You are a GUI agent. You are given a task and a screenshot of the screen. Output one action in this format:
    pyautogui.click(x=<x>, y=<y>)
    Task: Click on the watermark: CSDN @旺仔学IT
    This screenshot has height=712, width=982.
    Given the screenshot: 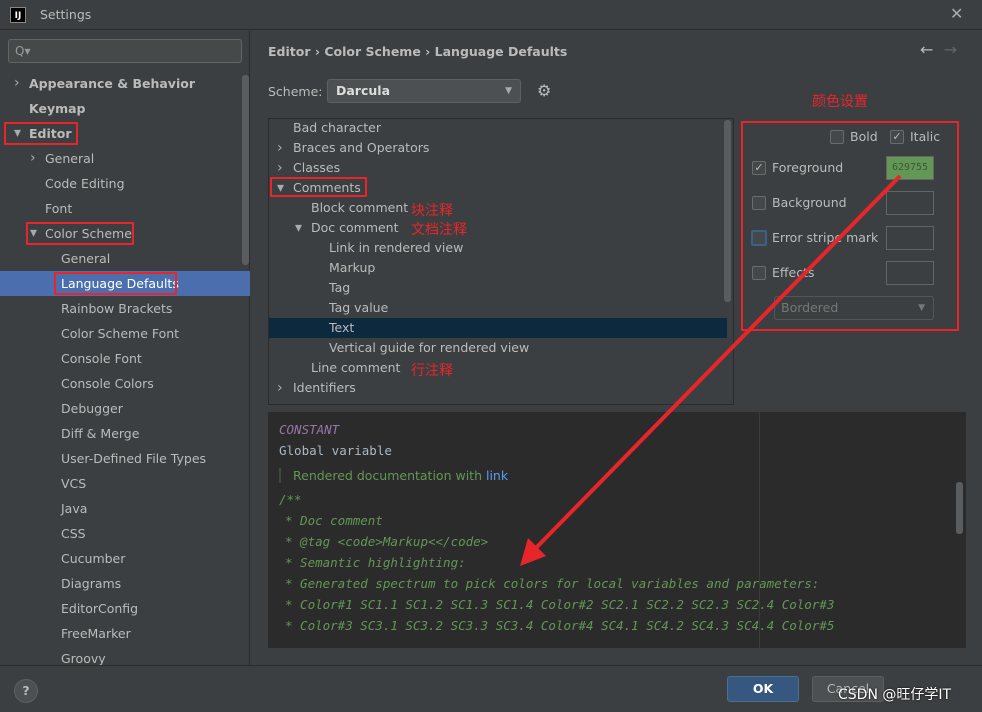 What is the action you would take?
    pyautogui.click(x=895, y=695)
    